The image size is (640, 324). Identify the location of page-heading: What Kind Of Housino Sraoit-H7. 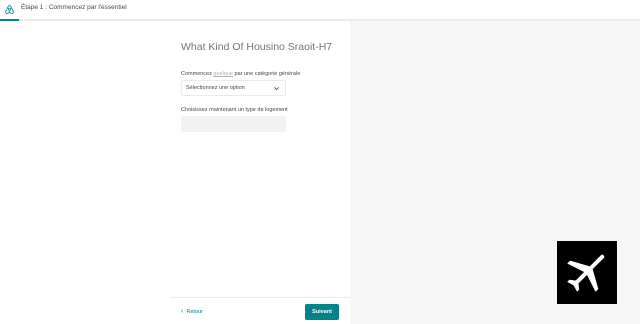
(257, 47).